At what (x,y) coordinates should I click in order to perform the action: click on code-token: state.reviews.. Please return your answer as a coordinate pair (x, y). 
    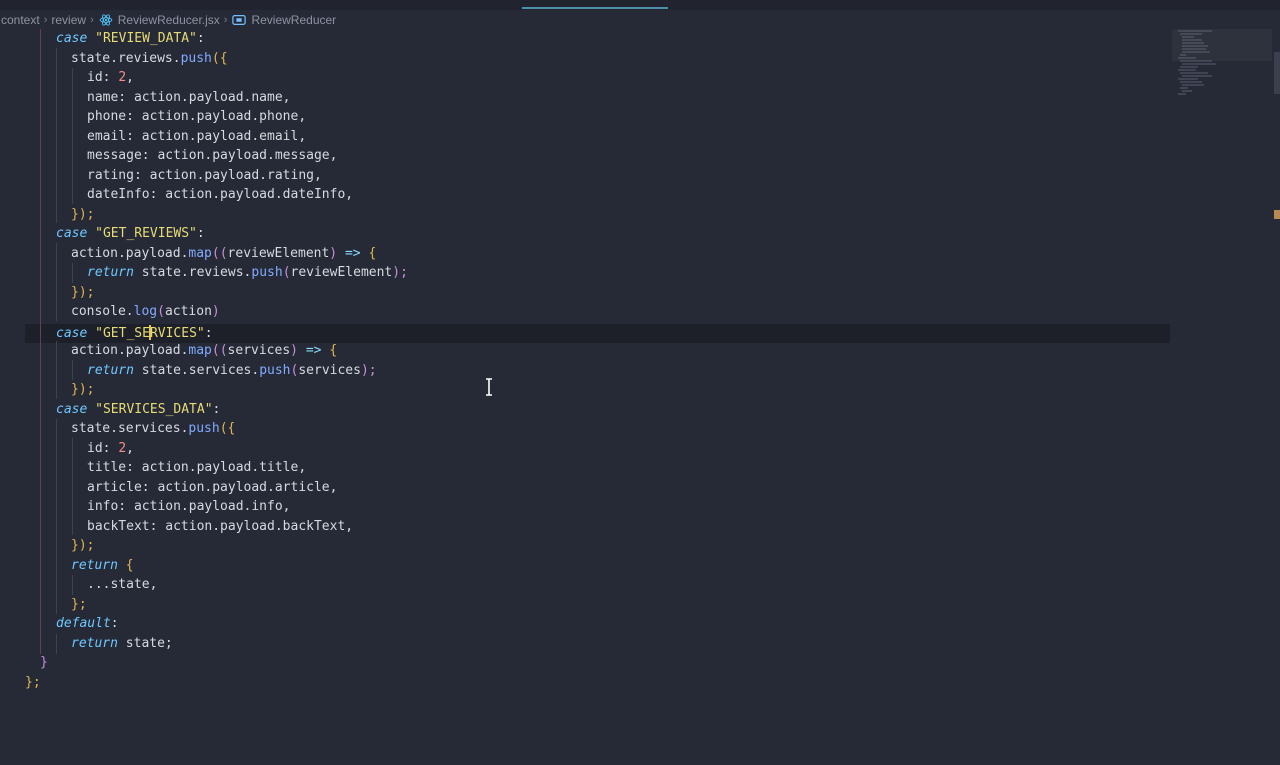
    Looking at the image, I should click on (126, 58).